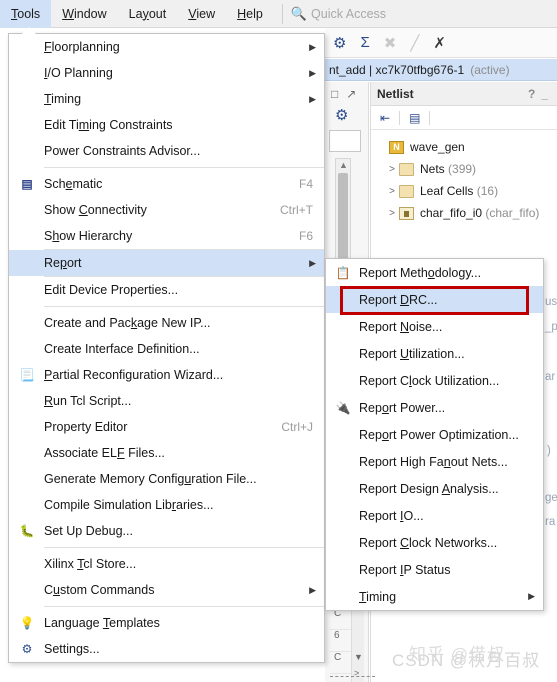  What do you see at coordinates (166, 236) in the screenshot?
I see `menu-item-show-hierarchy: Show Hierarchy F6` at bounding box center [166, 236].